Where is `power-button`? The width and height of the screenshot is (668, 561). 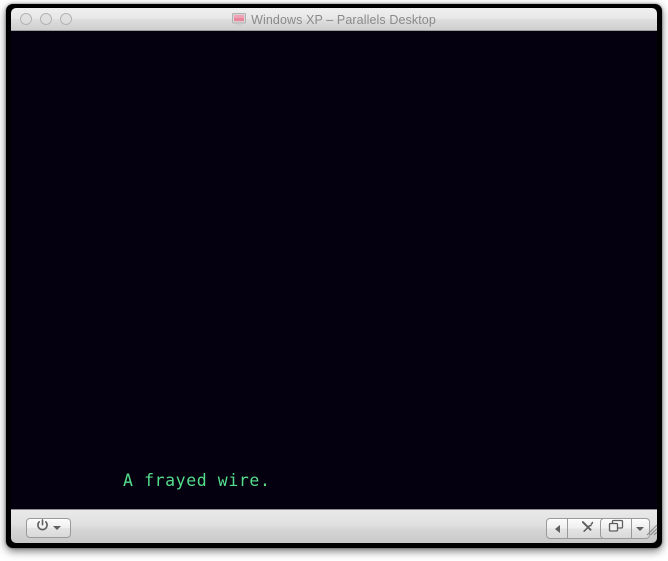
power-button is located at coordinates (48, 528).